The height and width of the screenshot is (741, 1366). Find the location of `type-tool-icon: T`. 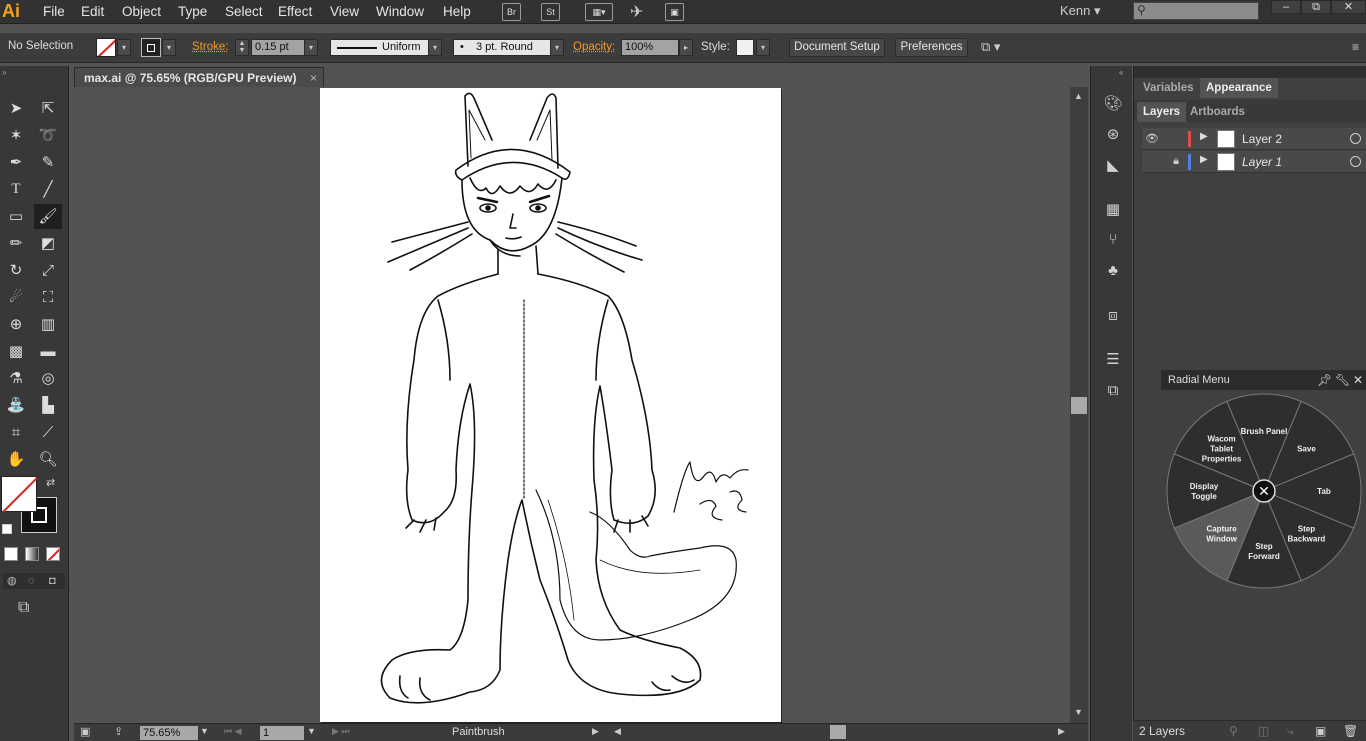

type-tool-icon: T is located at coordinates (16, 189).